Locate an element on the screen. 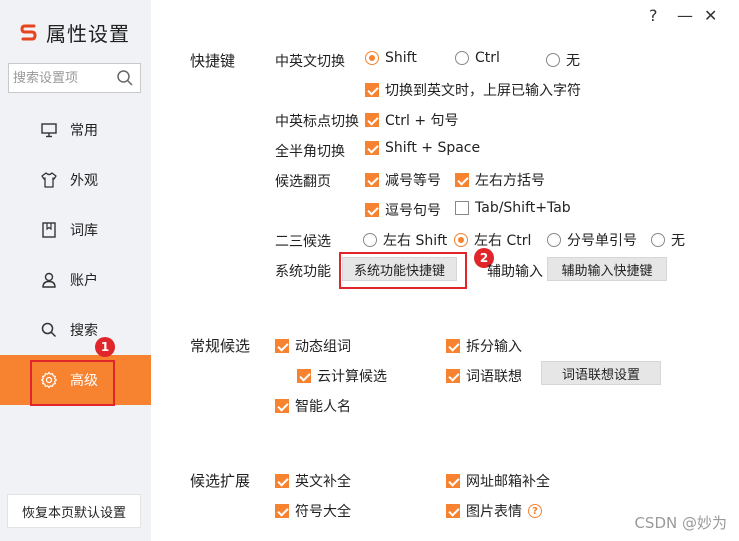 This screenshot has width=739, height=541. sidebar-item-lexicon: 词库 is located at coordinates (75, 230).